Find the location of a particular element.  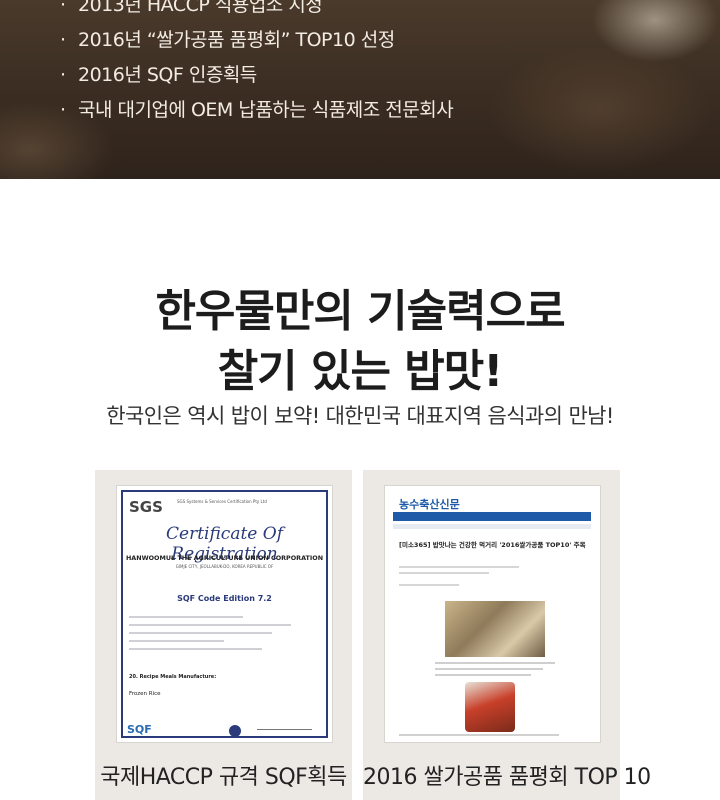

article-text is located at coordinates (495, 671).